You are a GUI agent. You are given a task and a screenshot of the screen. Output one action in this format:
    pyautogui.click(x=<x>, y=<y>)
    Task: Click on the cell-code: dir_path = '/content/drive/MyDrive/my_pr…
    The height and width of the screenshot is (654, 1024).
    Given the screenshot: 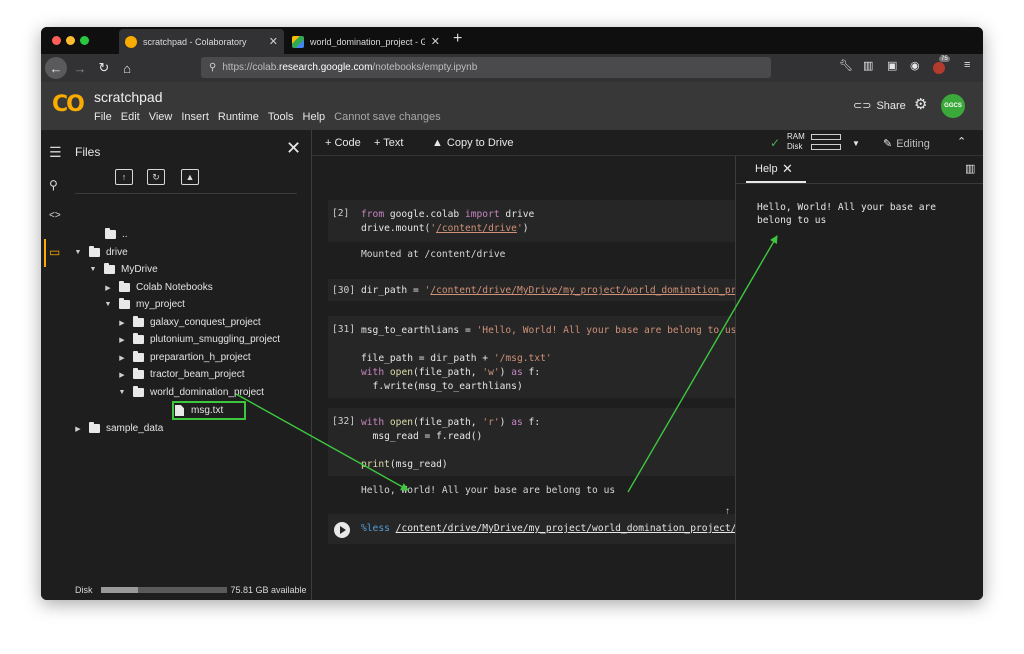 What is the action you would take?
    pyautogui.click(x=548, y=290)
    